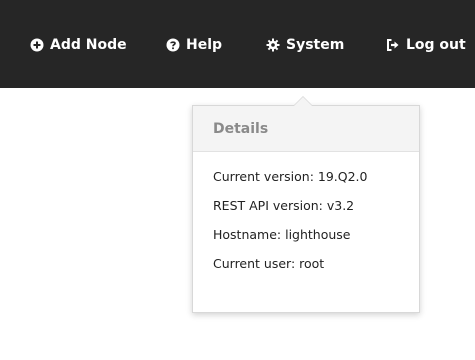 The width and height of the screenshot is (475, 360). I want to click on dropdown-pointer-fill, so click(303, 101).